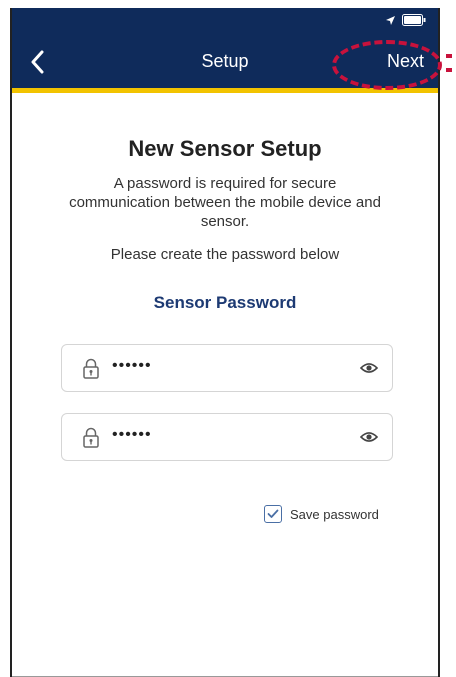  What do you see at coordinates (225, 61) in the screenshot?
I see `nav-title: Setup` at bounding box center [225, 61].